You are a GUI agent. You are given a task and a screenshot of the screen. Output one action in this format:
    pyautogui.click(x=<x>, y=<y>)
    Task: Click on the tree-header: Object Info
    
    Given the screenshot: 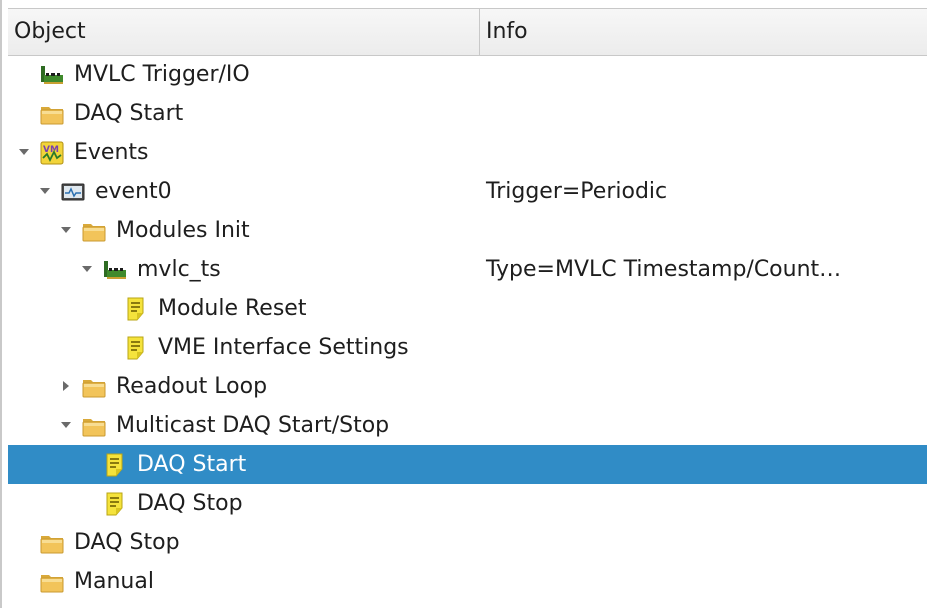 What is the action you would take?
    pyautogui.click(x=467, y=32)
    